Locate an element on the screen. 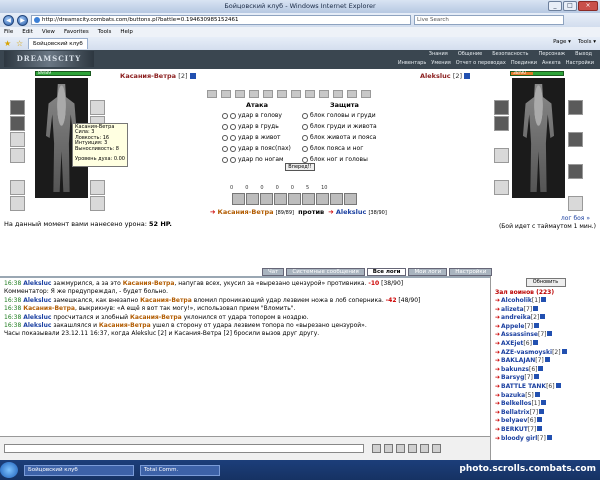 Image resolution: width=600 pixels, height=480 pixels. defense-belly-waist: блок живота и пояса is located at coordinates (339, 137).